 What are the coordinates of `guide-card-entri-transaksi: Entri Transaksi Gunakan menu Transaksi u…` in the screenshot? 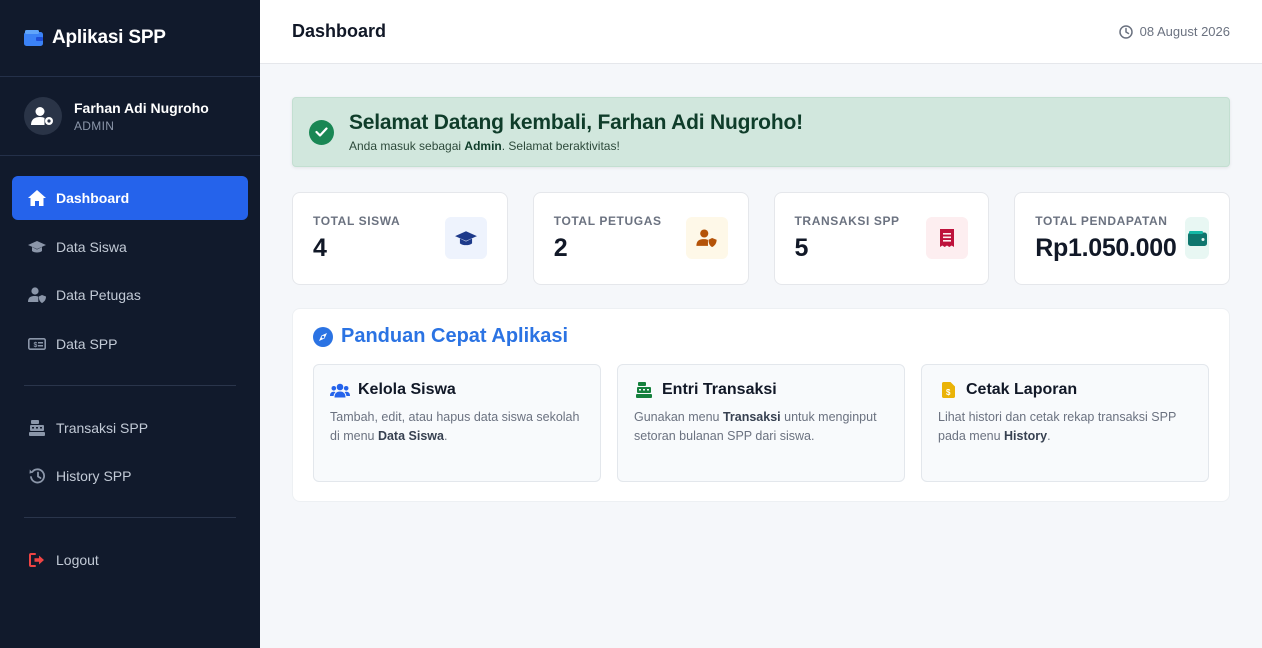 It's located at (761, 423).